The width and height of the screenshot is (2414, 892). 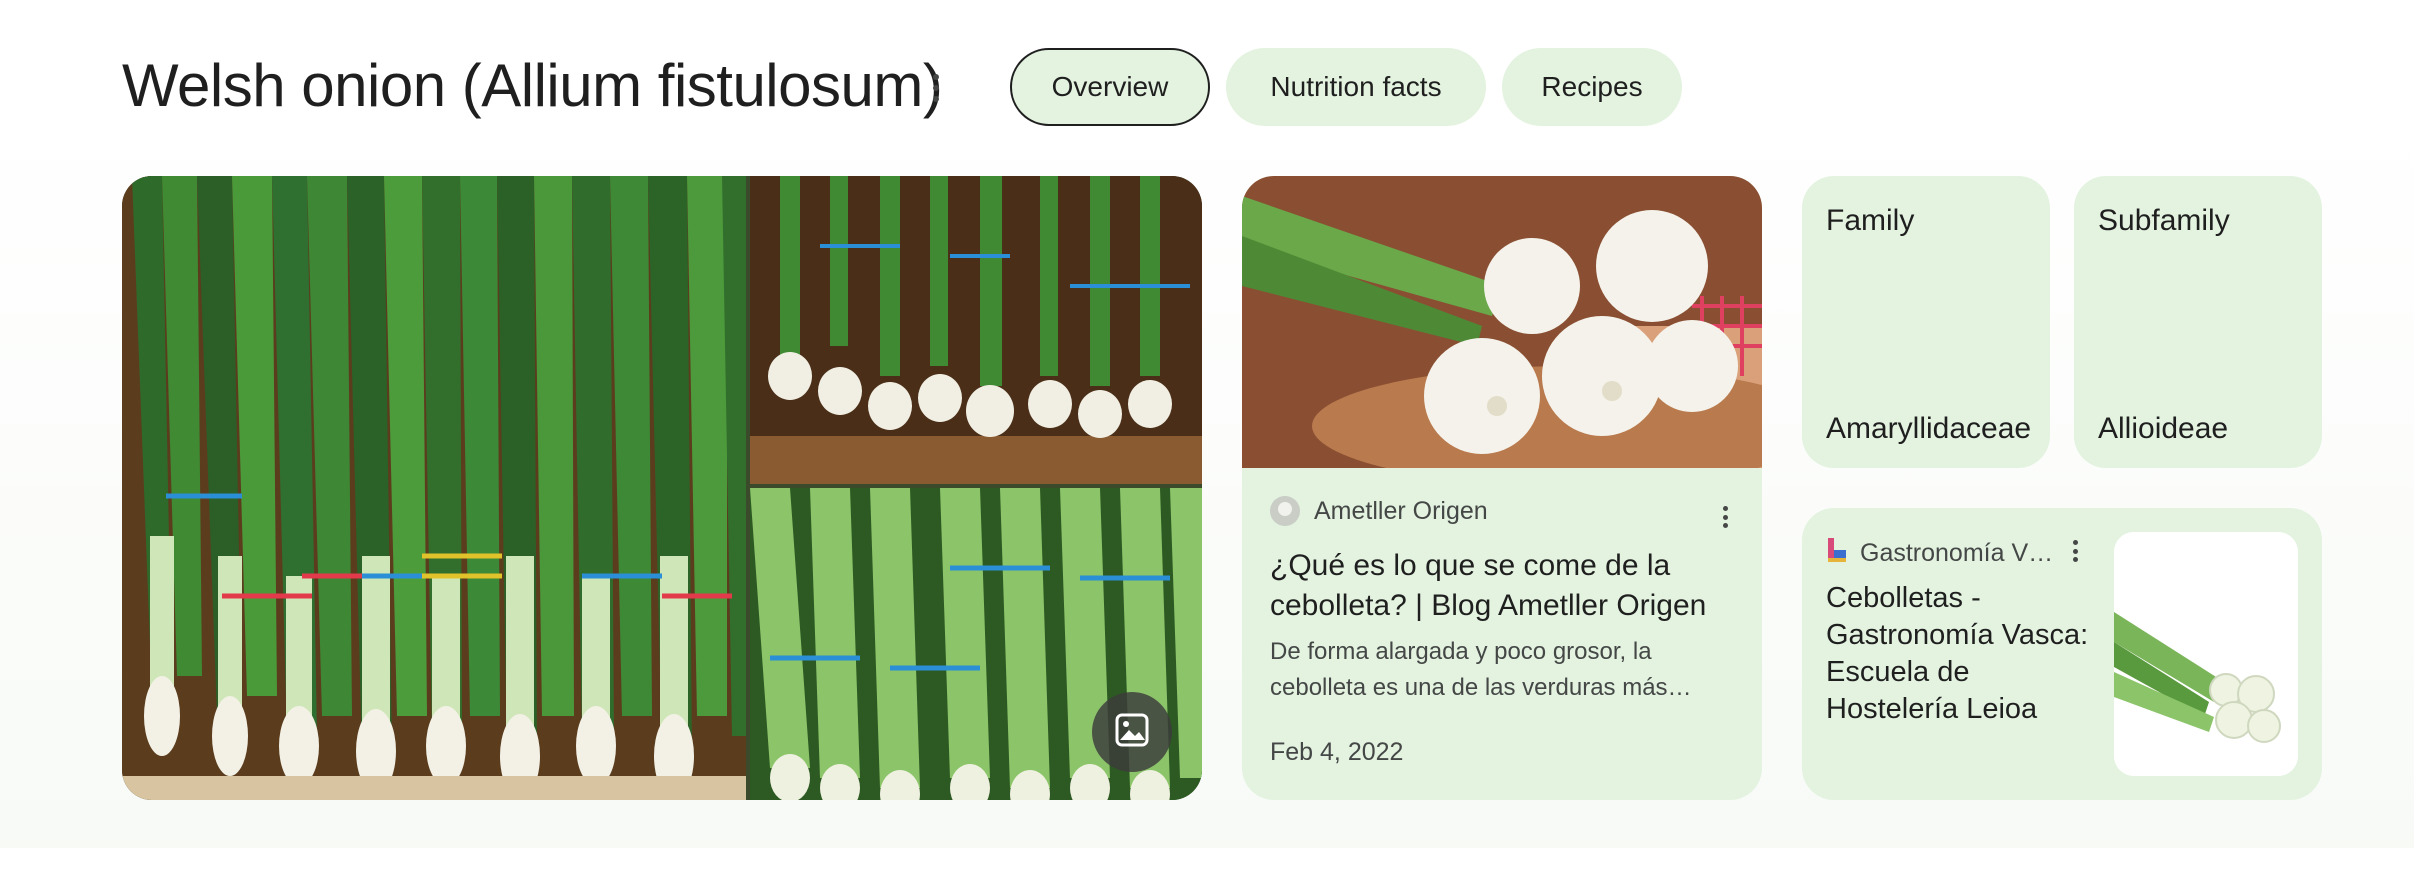 What do you see at coordinates (1207, 870) in the screenshot?
I see `page-footer-space` at bounding box center [1207, 870].